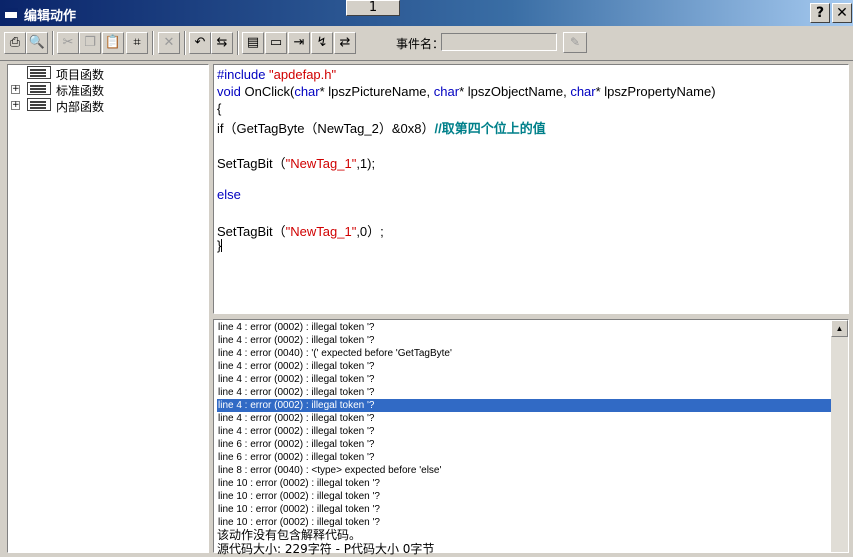 This screenshot has height=557, width=853. What do you see at coordinates (108, 73) in the screenshot?
I see `tree-item-project-functions: 项目函数` at bounding box center [108, 73].